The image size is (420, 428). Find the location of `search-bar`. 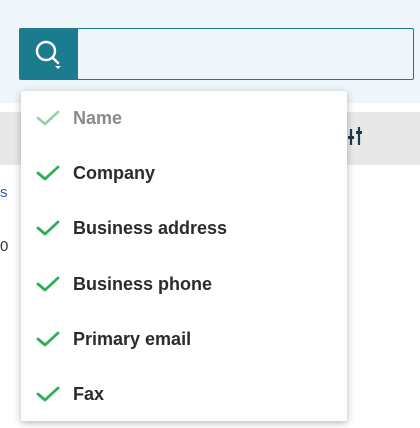

search-bar is located at coordinates (216, 54).